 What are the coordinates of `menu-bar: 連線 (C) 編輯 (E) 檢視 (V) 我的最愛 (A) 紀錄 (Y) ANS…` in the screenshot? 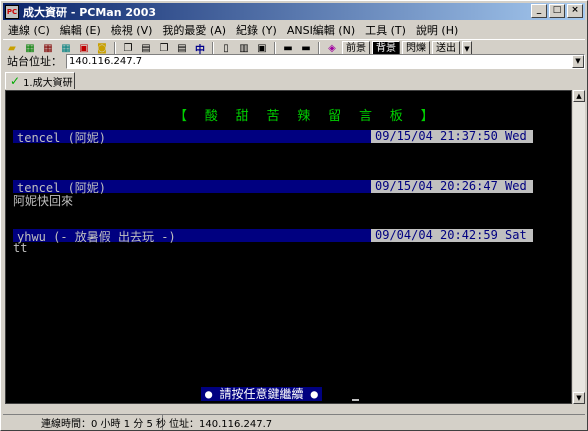 It's located at (294, 29).